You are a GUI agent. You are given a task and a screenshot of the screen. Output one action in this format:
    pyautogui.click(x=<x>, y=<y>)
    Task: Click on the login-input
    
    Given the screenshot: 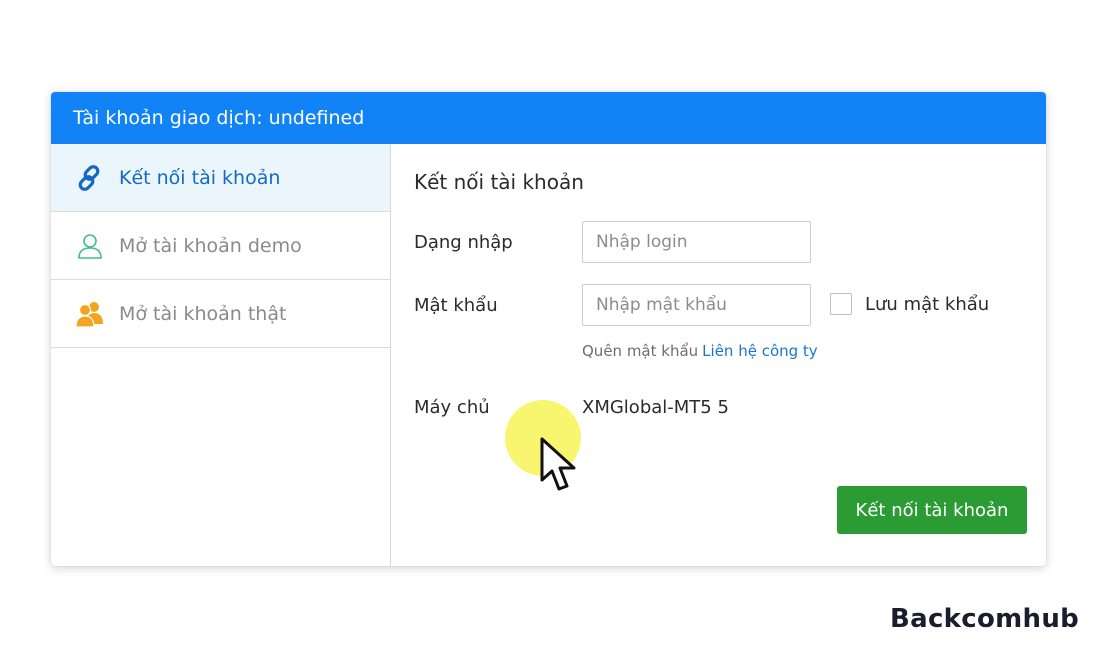 What is the action you would take?
    pyautogui.click(x=696, y=242)
    